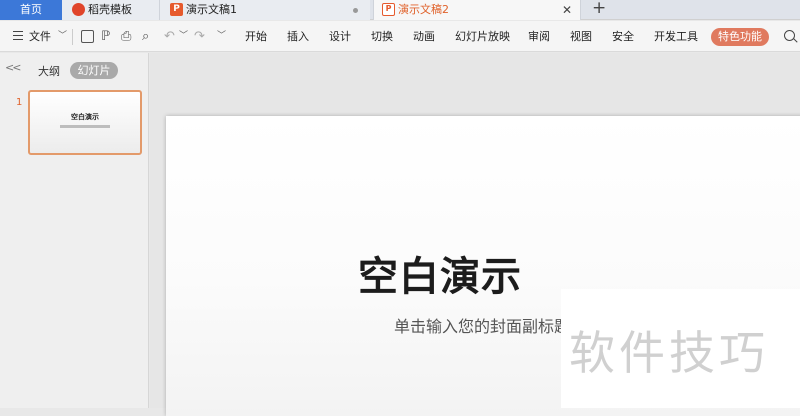 The image size is (800, 416). What do you see at coordinates (482, 325) in the screenshot?
I see `slide-subtitle: 单击输入您的封面副标题` at bounding box center [482, 325].